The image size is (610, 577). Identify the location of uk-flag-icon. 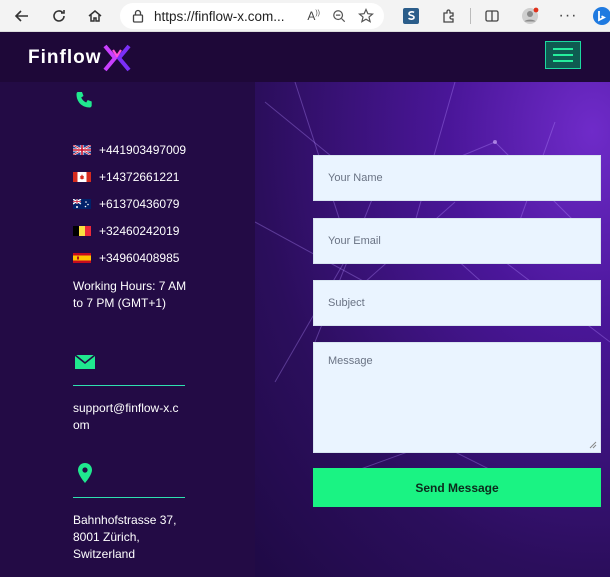
(82, 149).